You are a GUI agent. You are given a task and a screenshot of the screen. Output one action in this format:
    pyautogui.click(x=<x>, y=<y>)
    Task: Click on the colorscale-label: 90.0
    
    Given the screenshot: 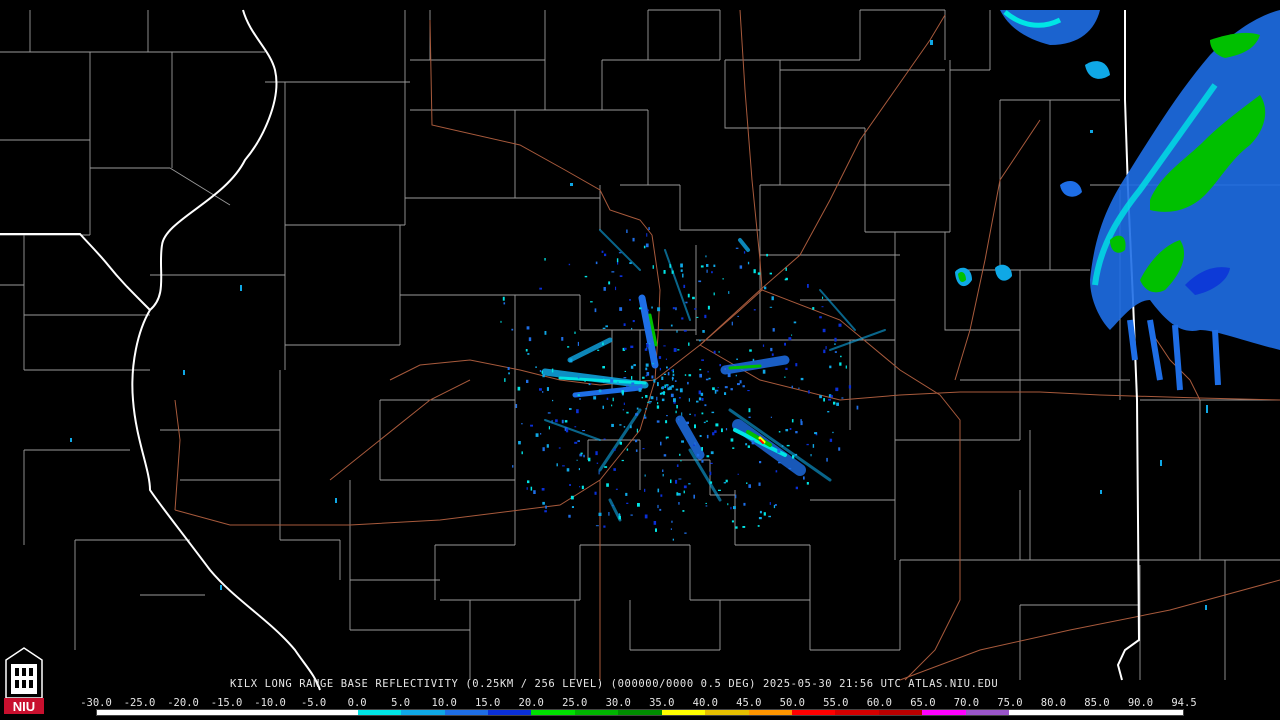 What is the action you would take?
    pyautogui.click(x=1140, y=703)
    